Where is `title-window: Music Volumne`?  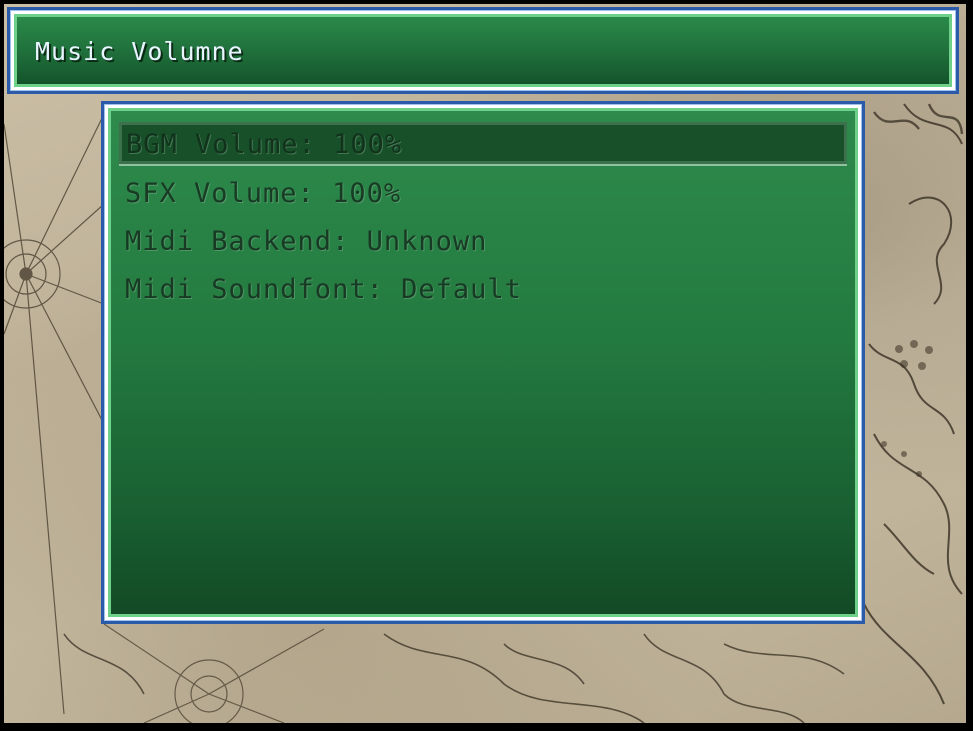
title-window: Music Volumne is located at coordinates (483, 50).